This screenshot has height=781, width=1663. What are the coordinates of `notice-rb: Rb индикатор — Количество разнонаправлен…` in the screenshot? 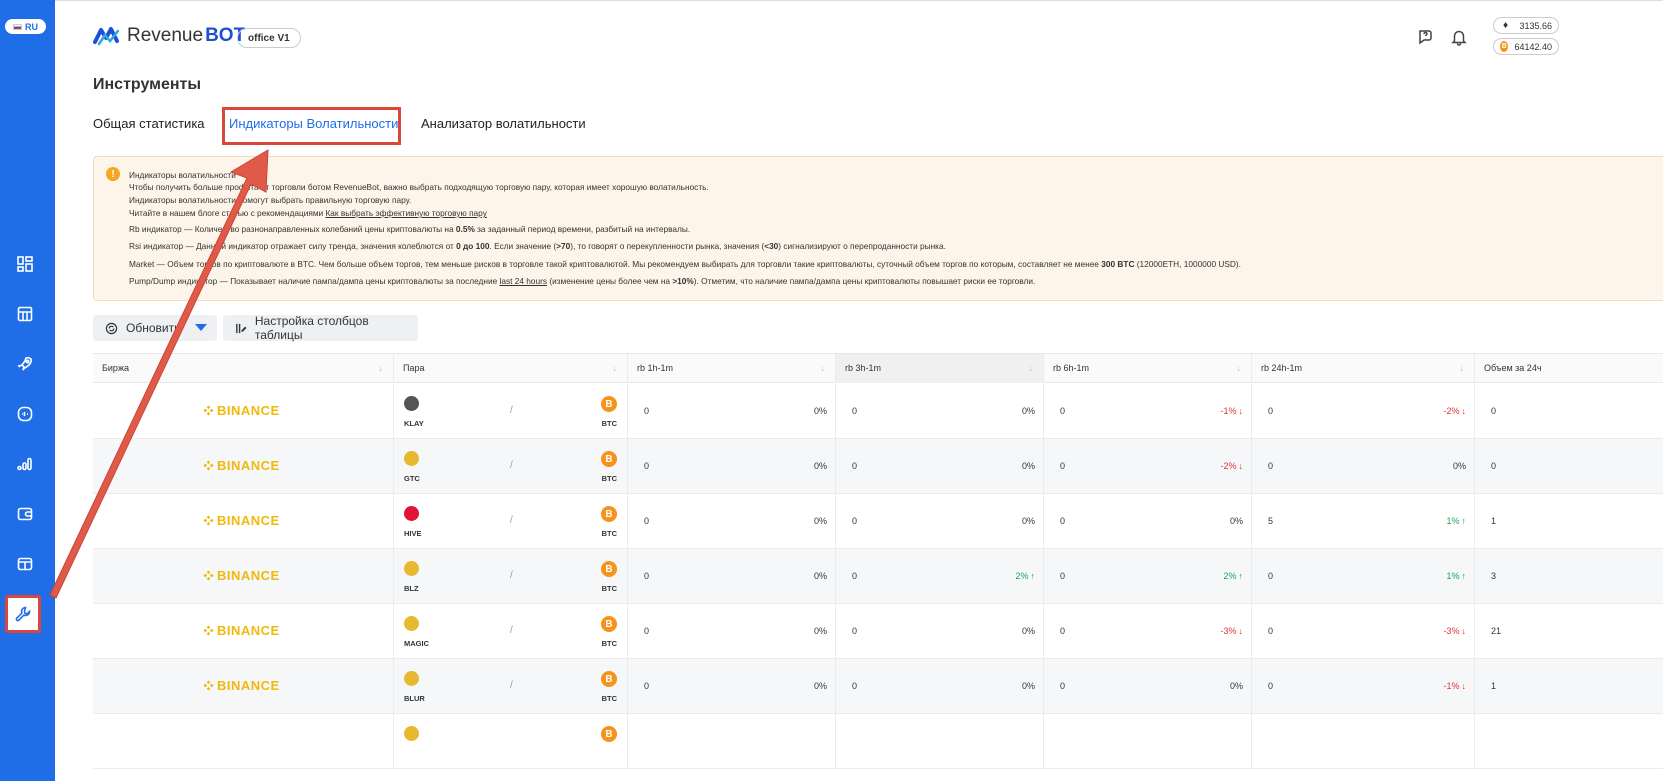 It's located at (410, 229).